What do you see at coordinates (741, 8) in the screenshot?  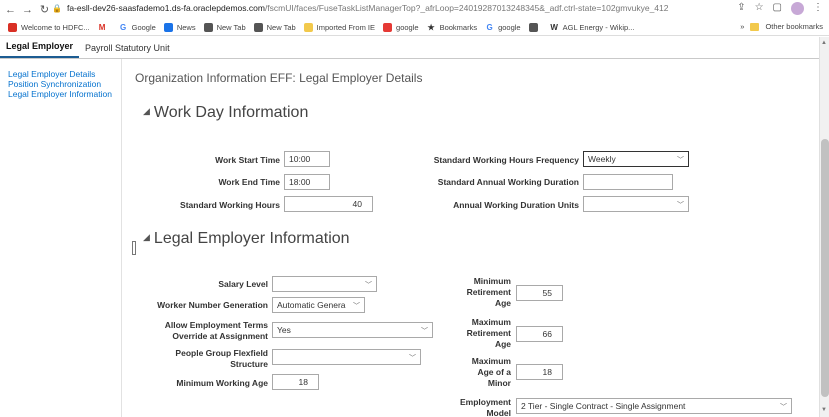 I see `share-icon: ⇪` at bounding box center [741, 8].